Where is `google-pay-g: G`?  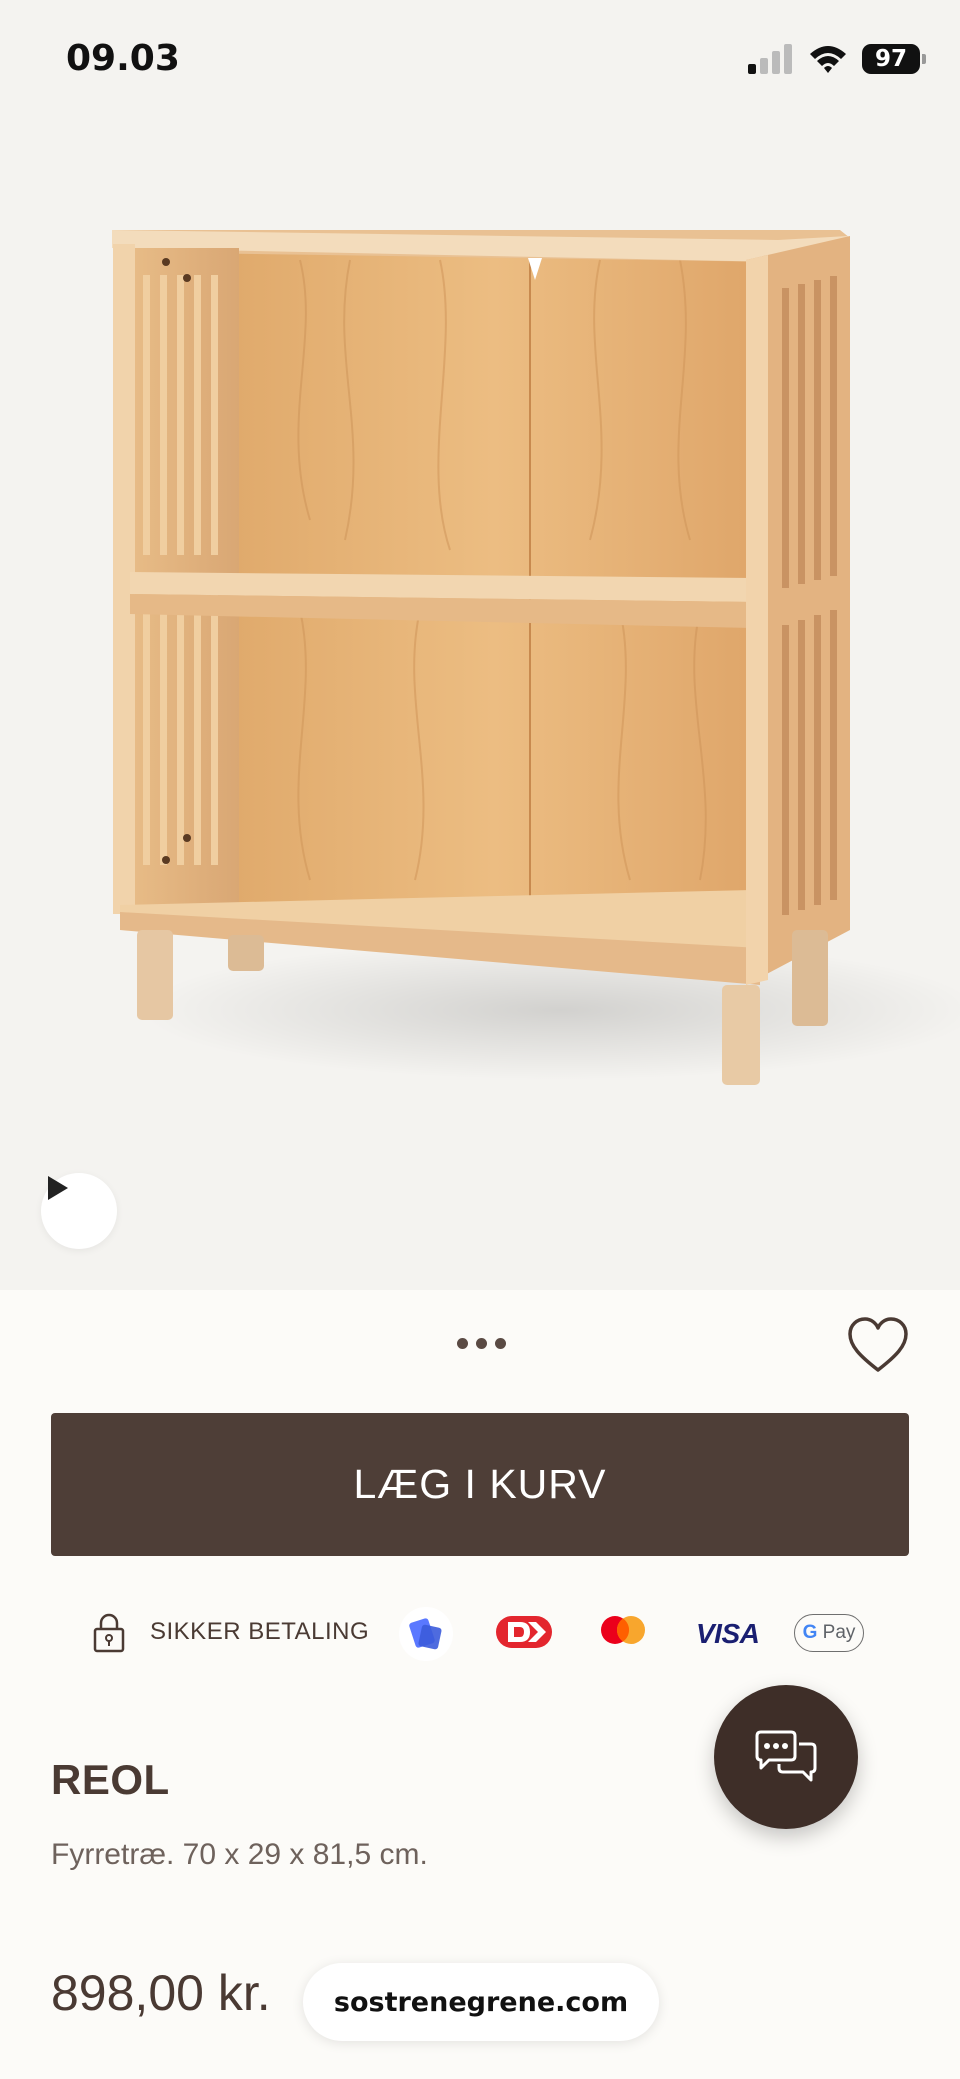 google-pay-g: G is located at coordinates (810, 1632).